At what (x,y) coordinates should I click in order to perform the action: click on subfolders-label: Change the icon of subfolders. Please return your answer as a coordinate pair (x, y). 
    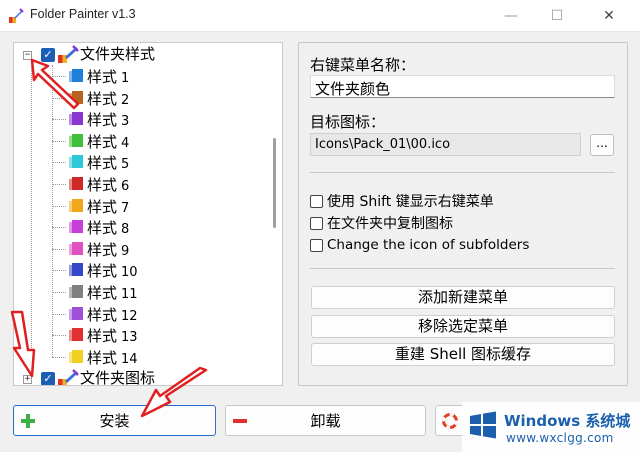
    Looking at the image, I should click on (428, 245).